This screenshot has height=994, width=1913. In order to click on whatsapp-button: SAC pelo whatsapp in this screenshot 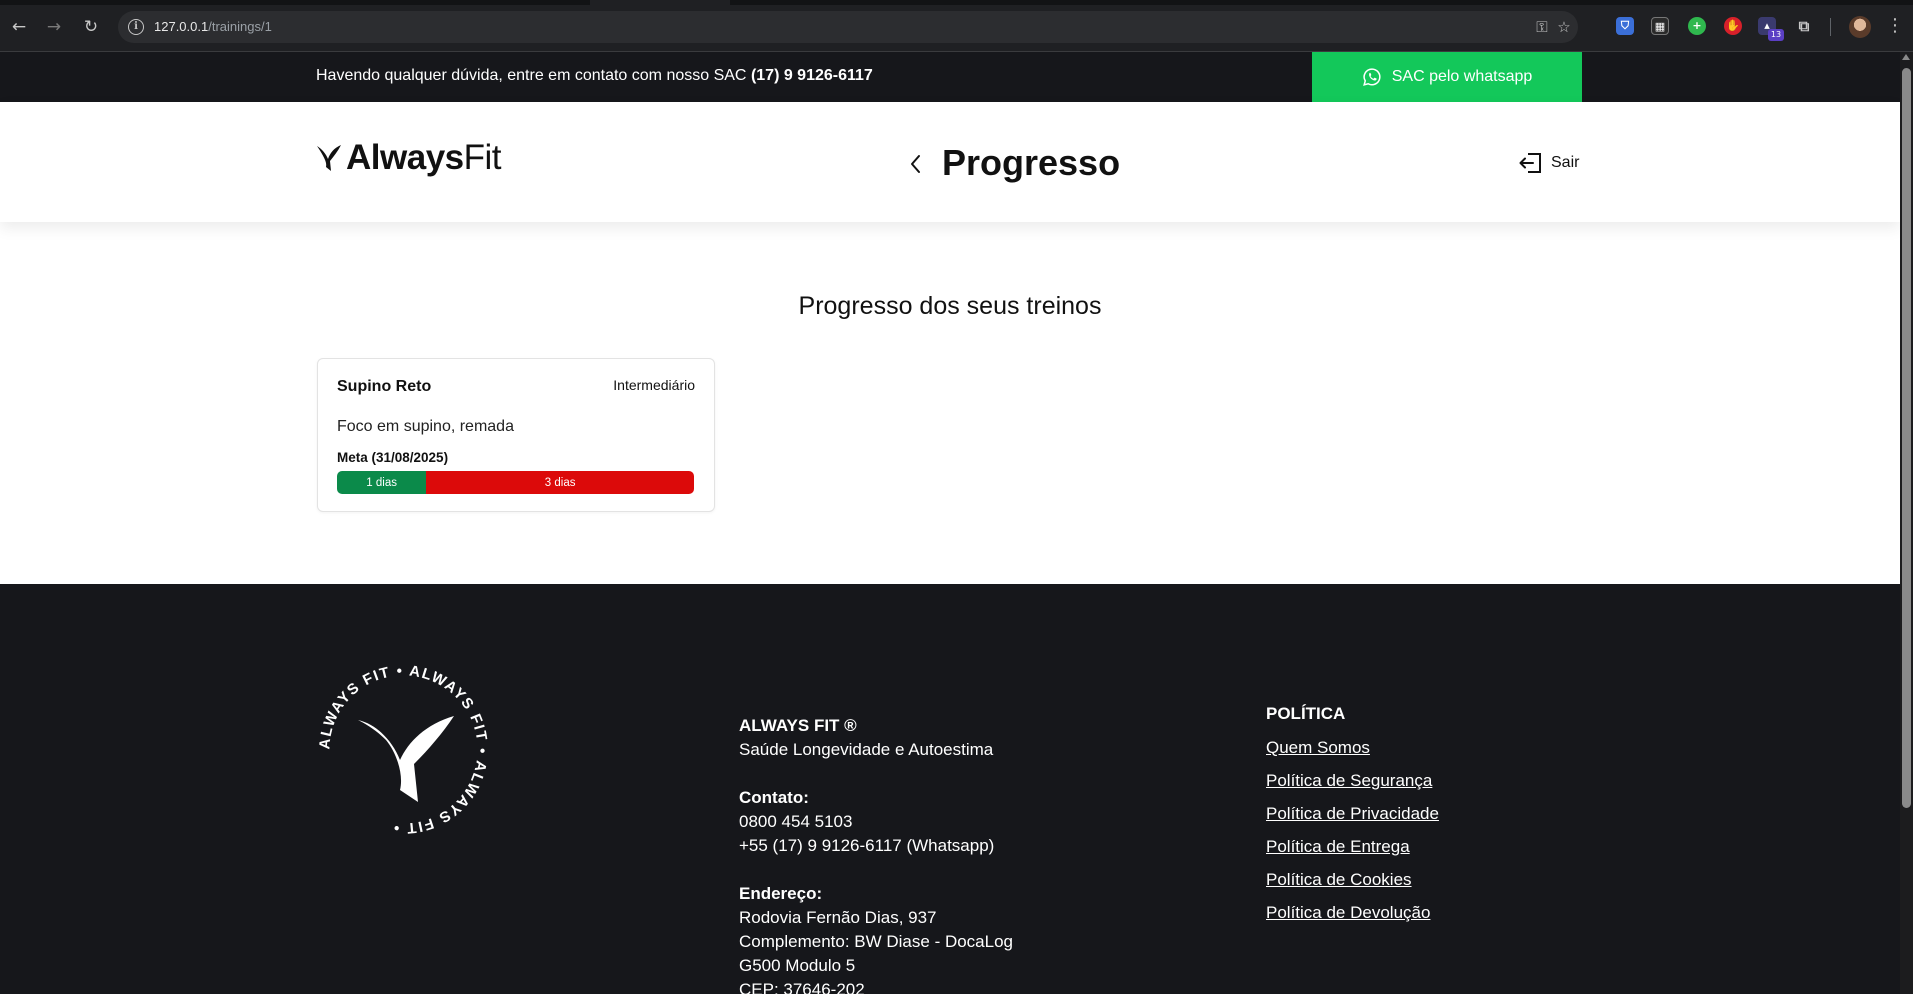, I will do `click(1447, 77)`.